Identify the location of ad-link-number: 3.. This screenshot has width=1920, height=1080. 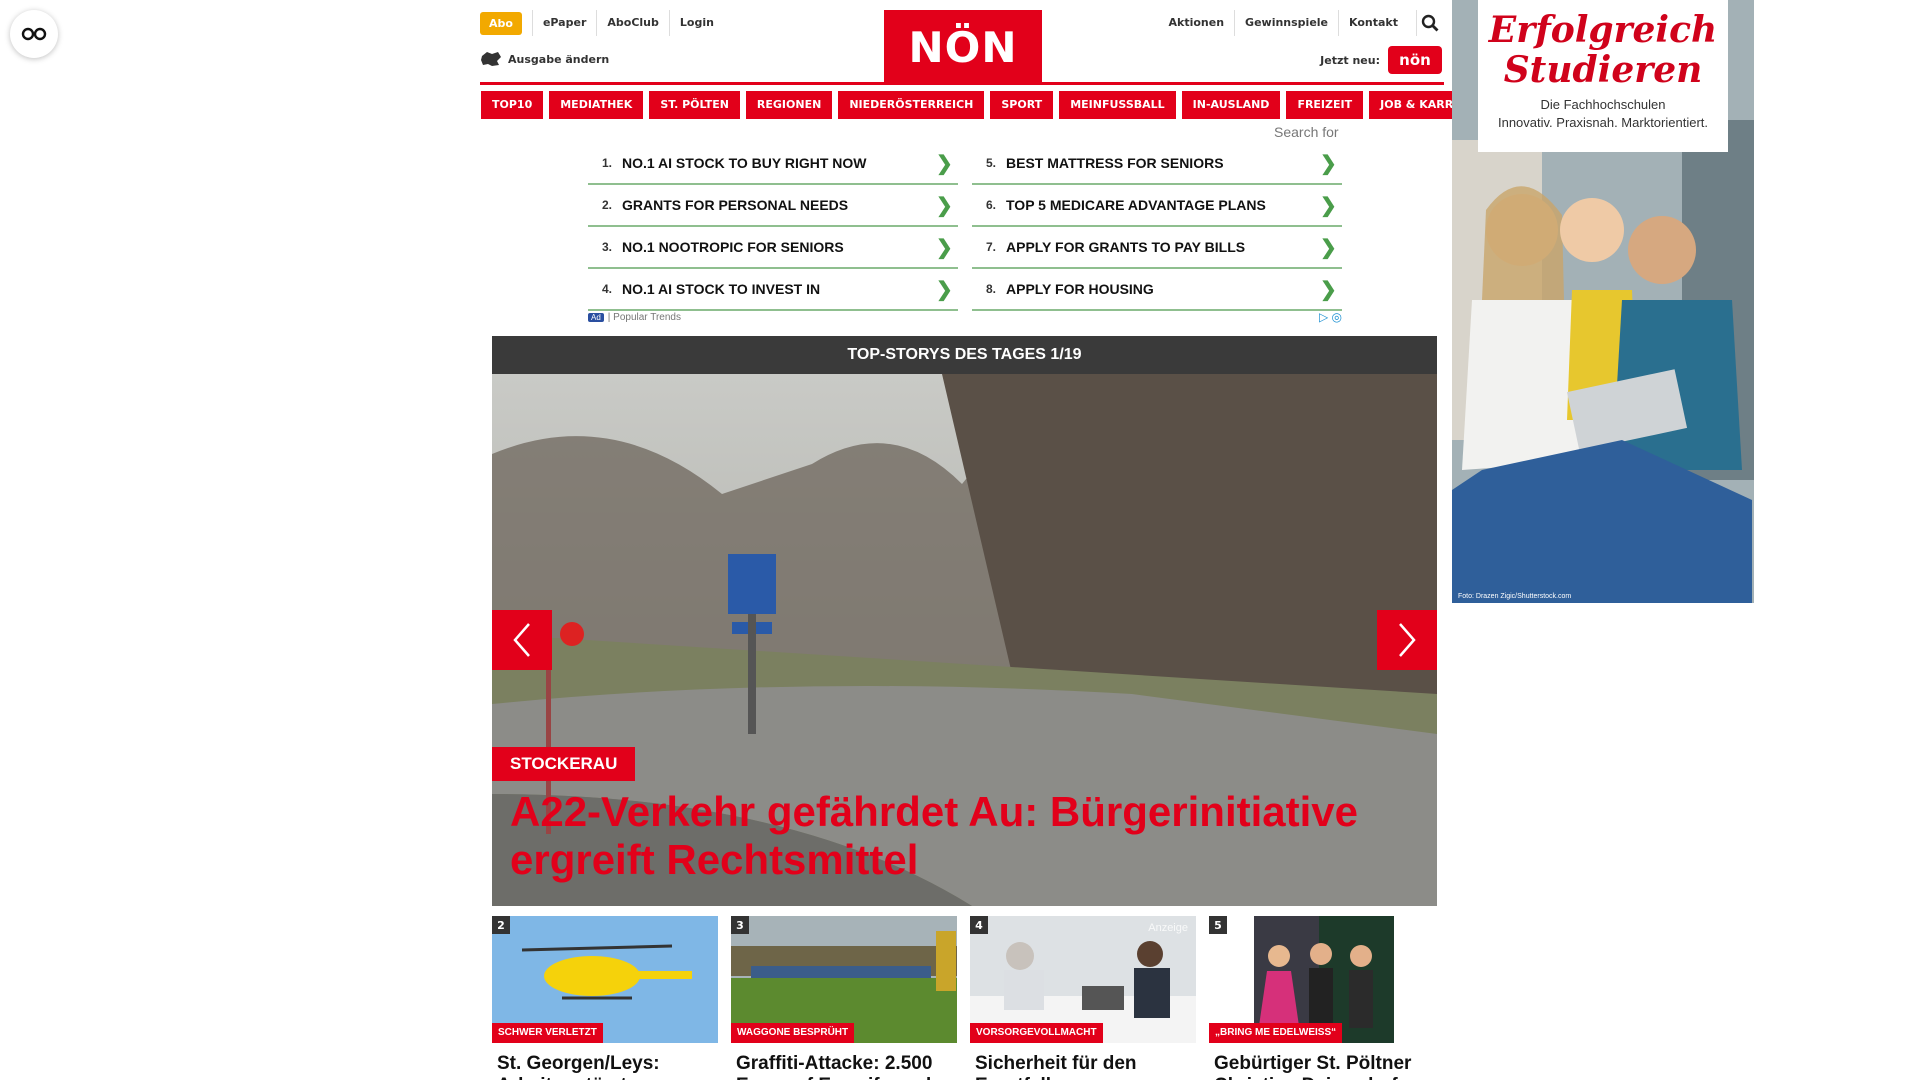
(606, 247).